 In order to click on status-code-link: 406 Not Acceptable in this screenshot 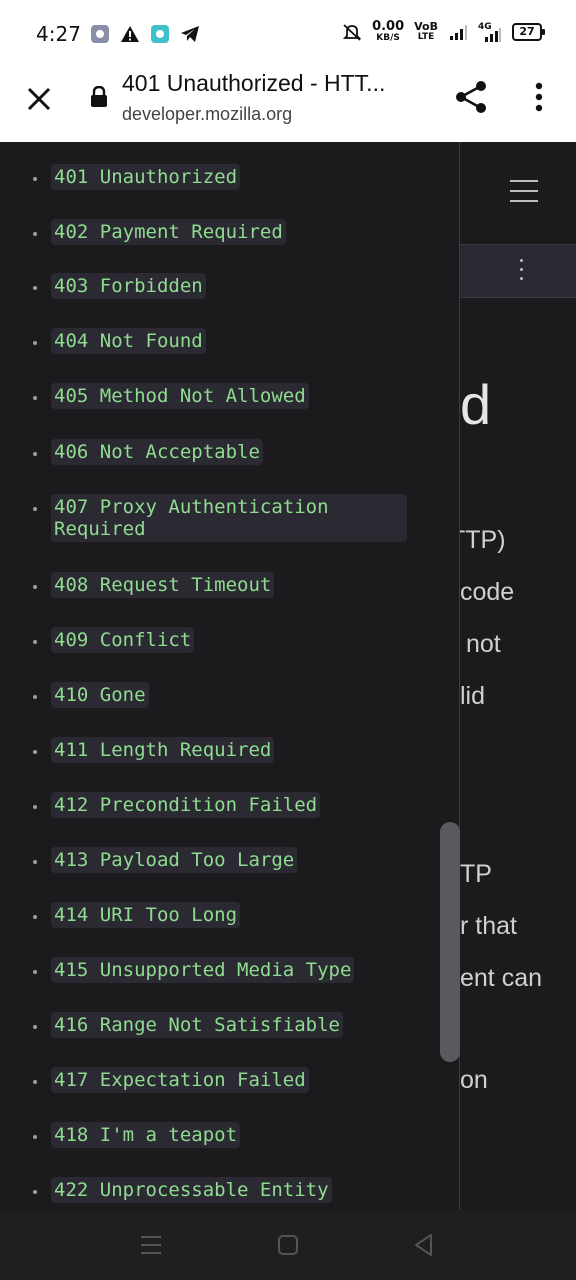, I will do `click(157, 452)`.